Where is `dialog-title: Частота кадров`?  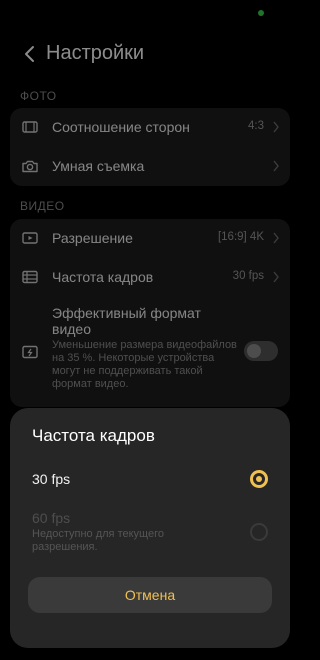 dialog-title: Частота кадров is located at coordinates (93, 435).